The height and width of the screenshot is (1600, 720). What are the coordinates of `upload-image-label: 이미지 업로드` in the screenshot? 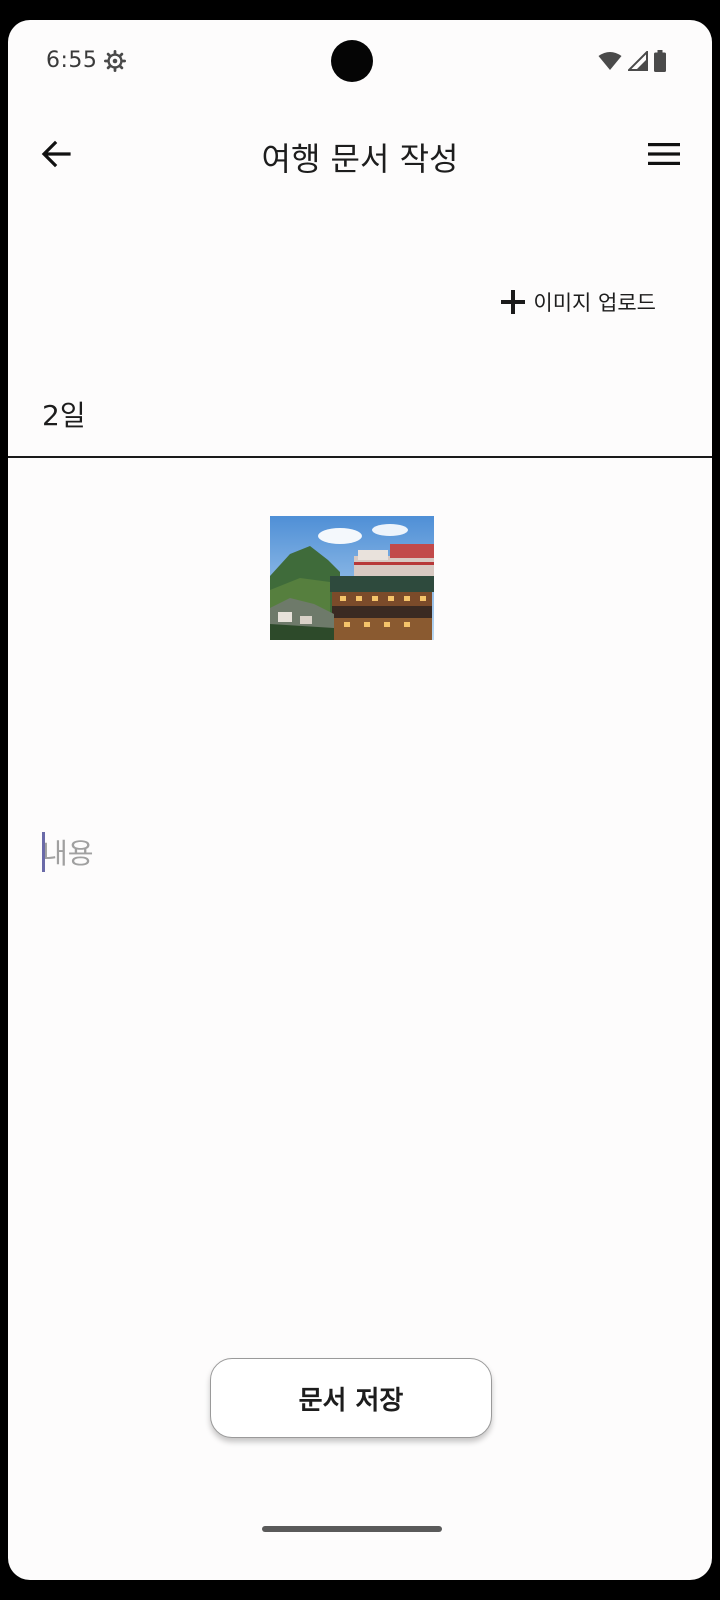 It's located at (594, 303).